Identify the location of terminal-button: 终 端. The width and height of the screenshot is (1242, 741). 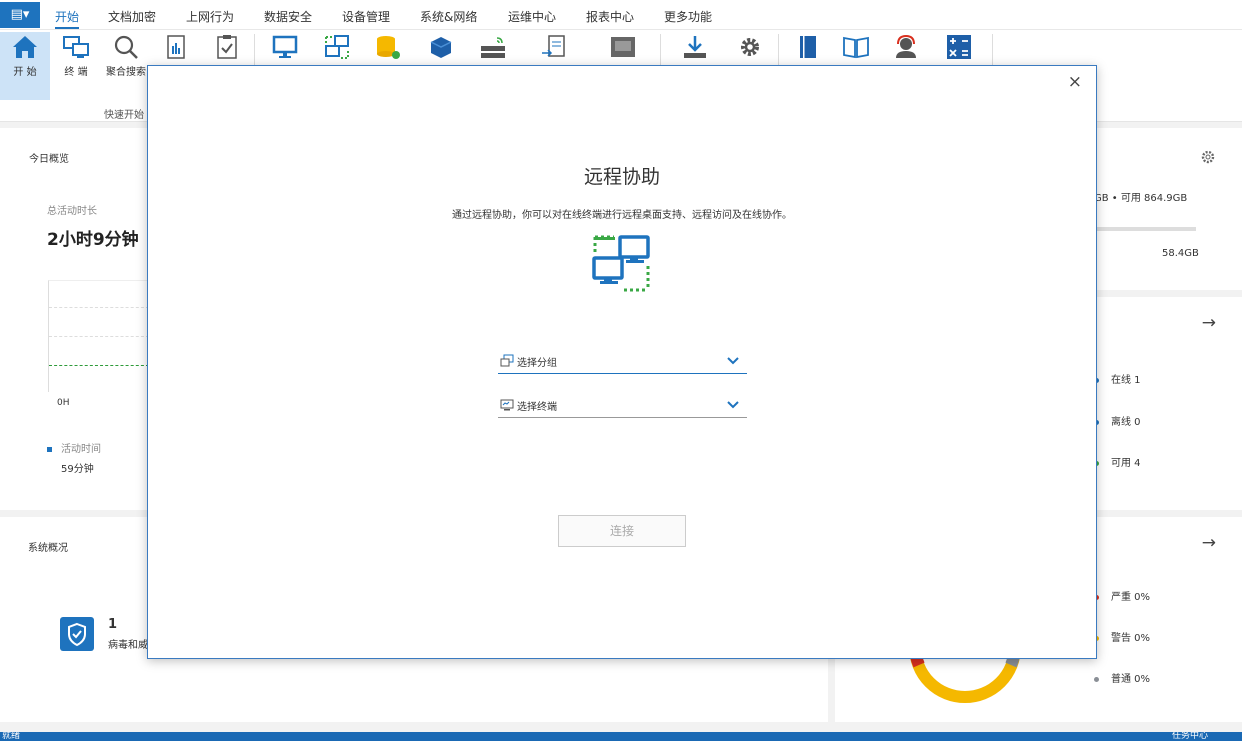
(76, 56).